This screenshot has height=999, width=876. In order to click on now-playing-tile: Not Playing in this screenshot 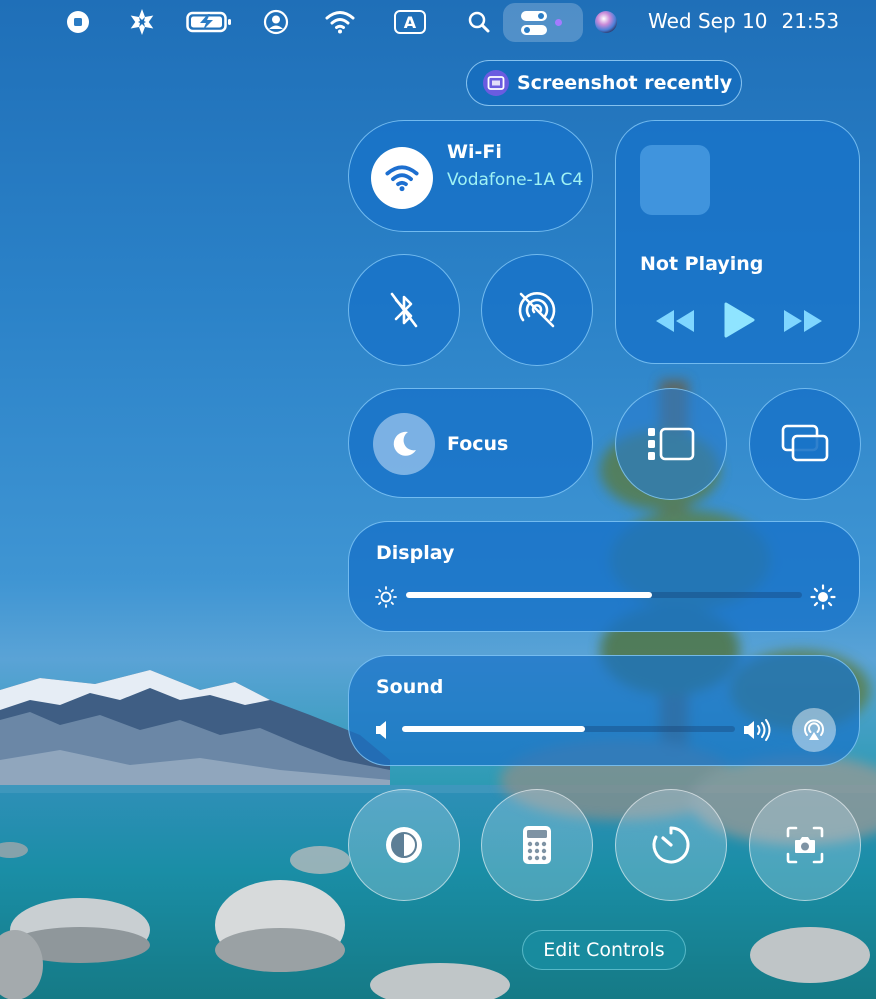, I will do `click(737, 242)`.